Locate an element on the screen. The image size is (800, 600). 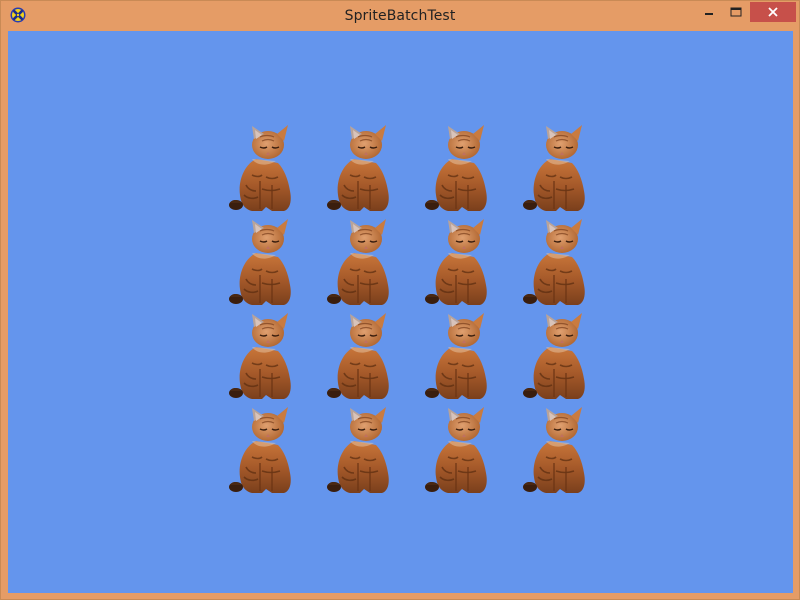
minimize-button is located at coordinates (708, 12).